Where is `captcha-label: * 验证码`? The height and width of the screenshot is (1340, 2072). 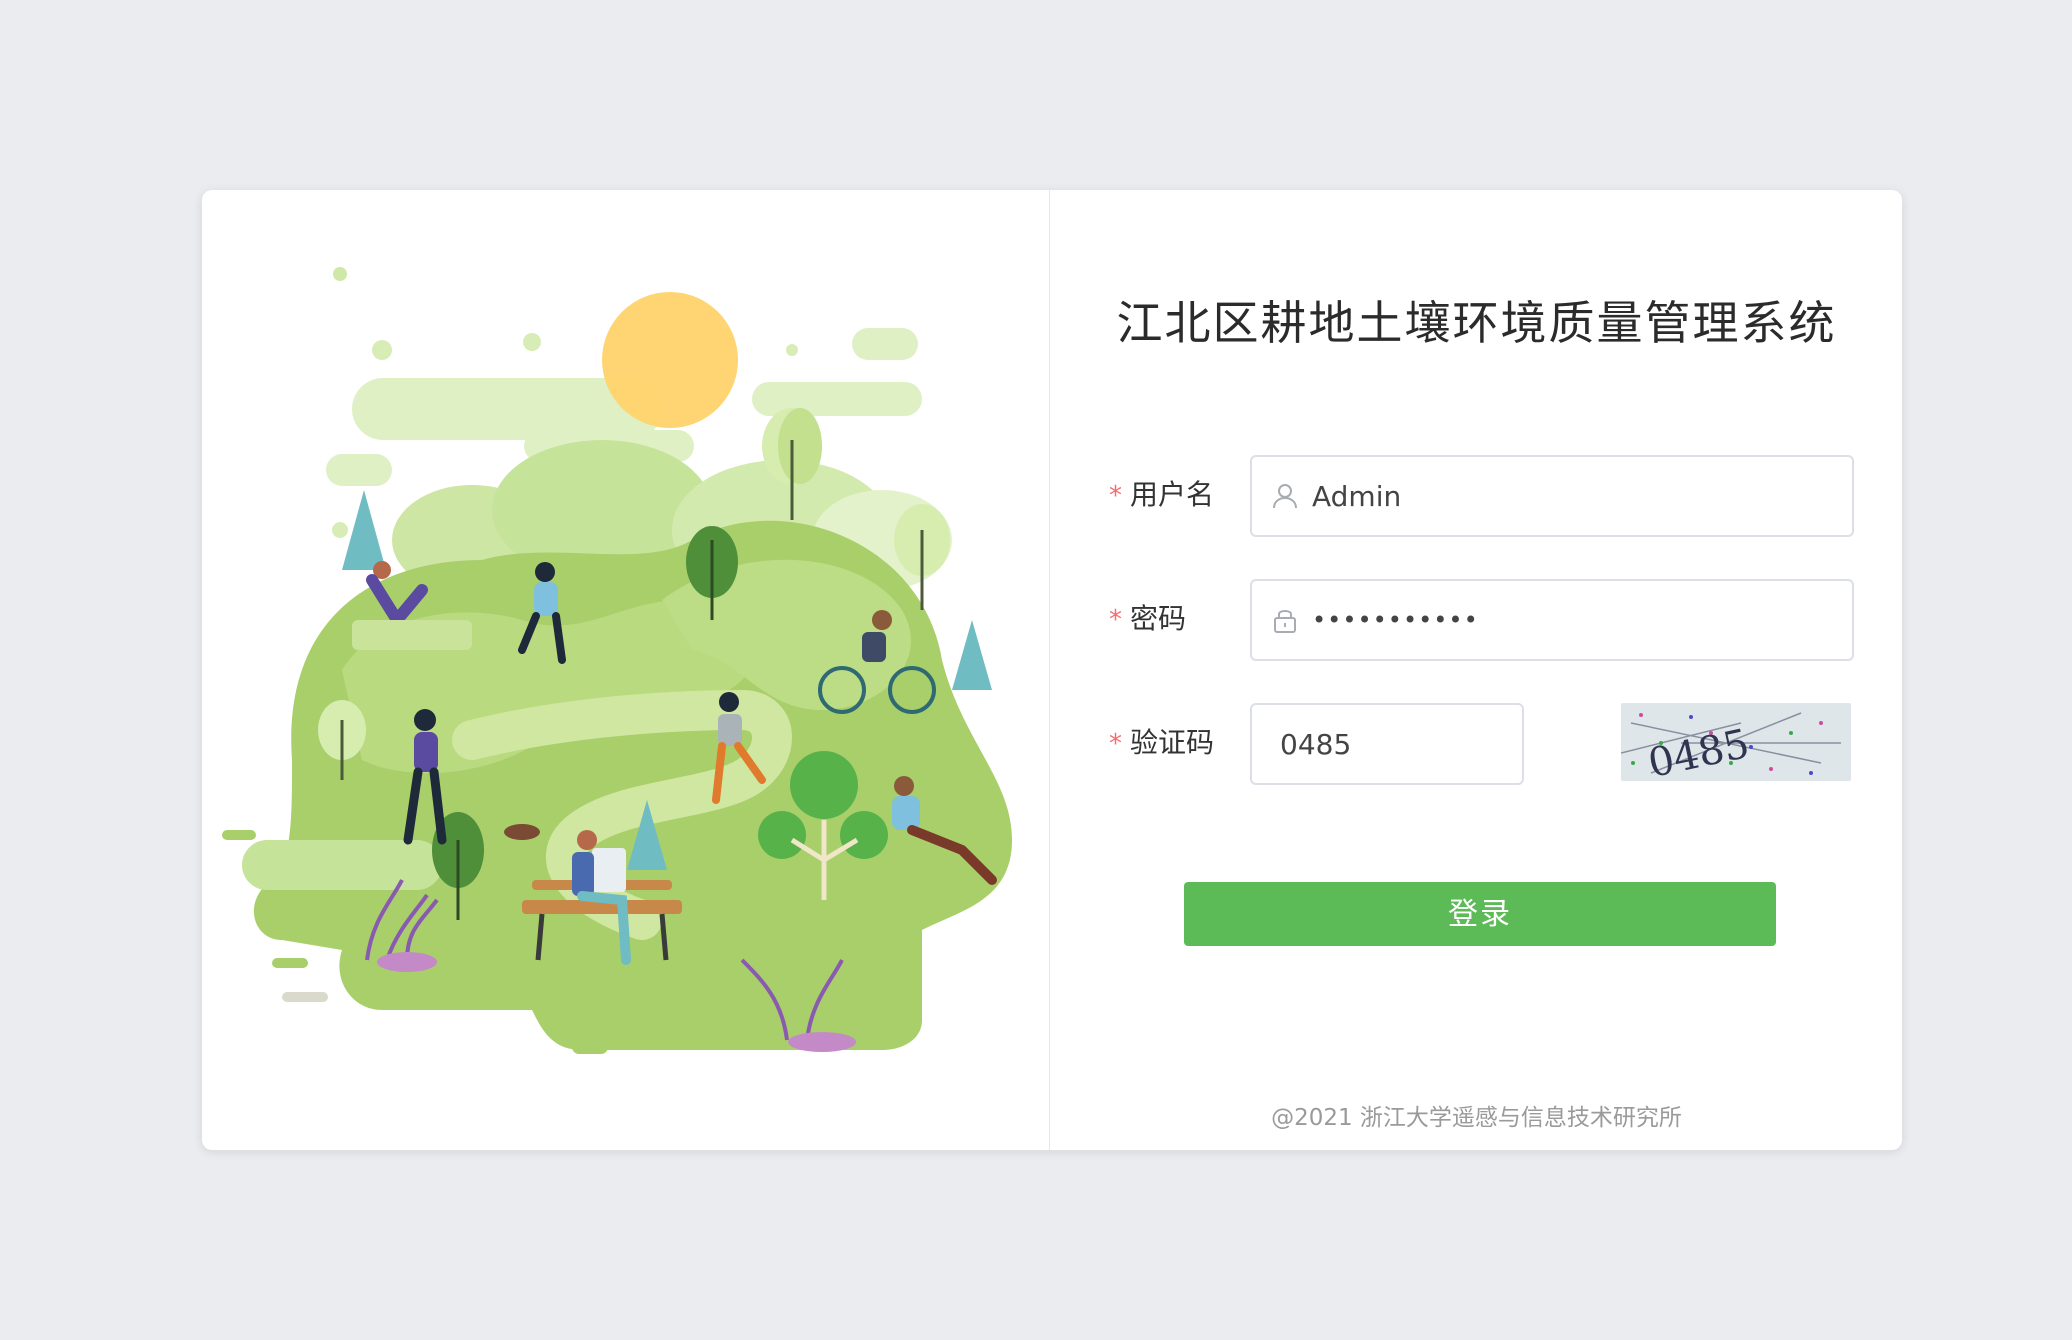 captcha-label: * 验证码 is located at coordinates (1161, 743).